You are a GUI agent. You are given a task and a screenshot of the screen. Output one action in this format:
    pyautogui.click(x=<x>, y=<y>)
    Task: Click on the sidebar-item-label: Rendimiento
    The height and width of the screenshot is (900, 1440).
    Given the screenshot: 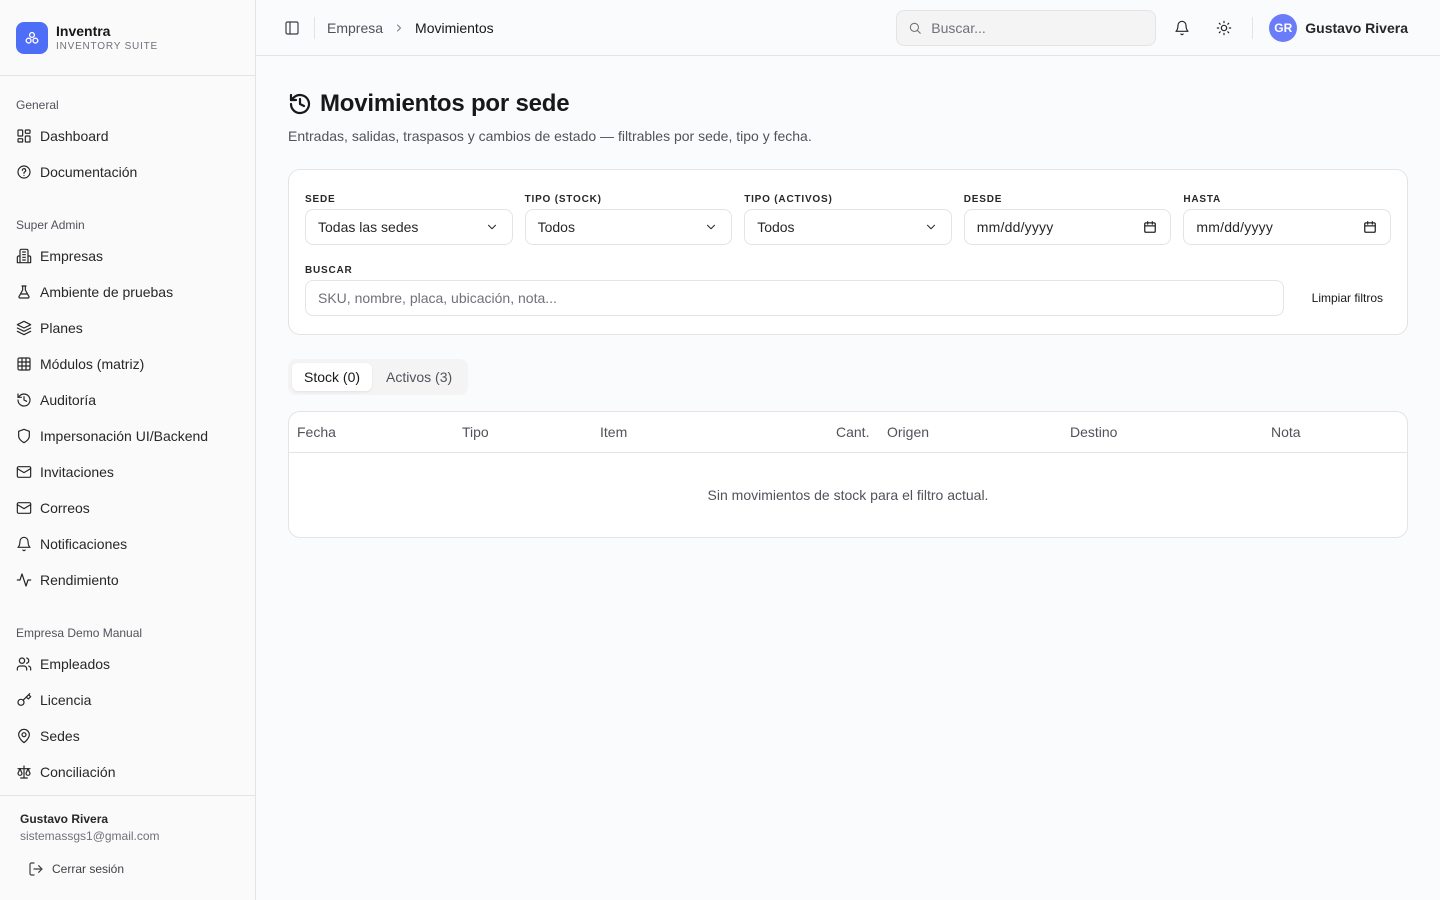 What is the action you would take?
    pyautogui.click(x=79, y=580)
    